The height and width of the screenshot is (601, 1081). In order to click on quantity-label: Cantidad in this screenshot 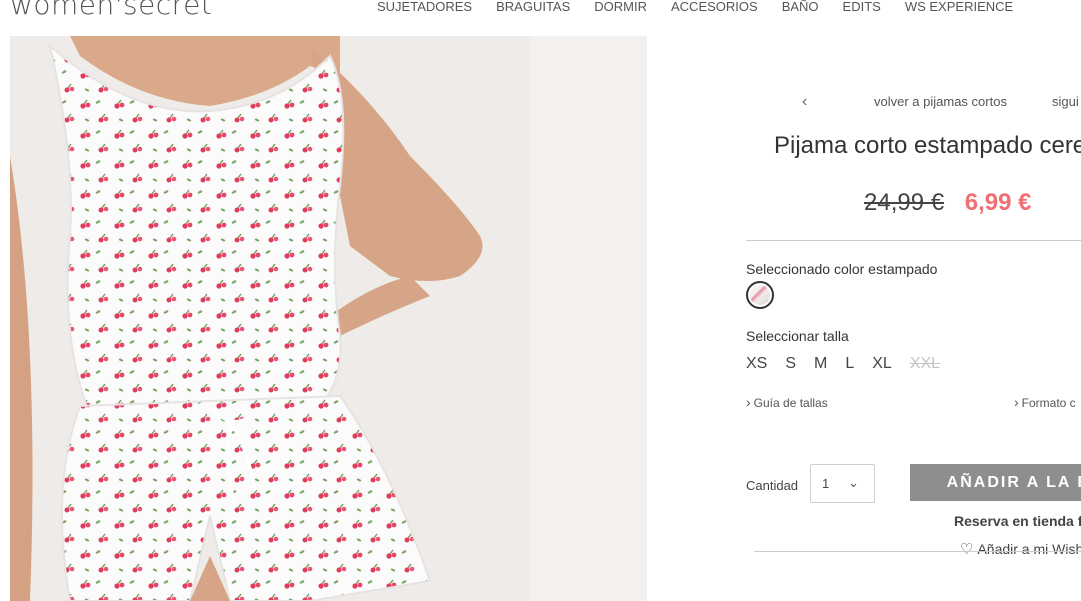, I will do `click(772, 485)`.